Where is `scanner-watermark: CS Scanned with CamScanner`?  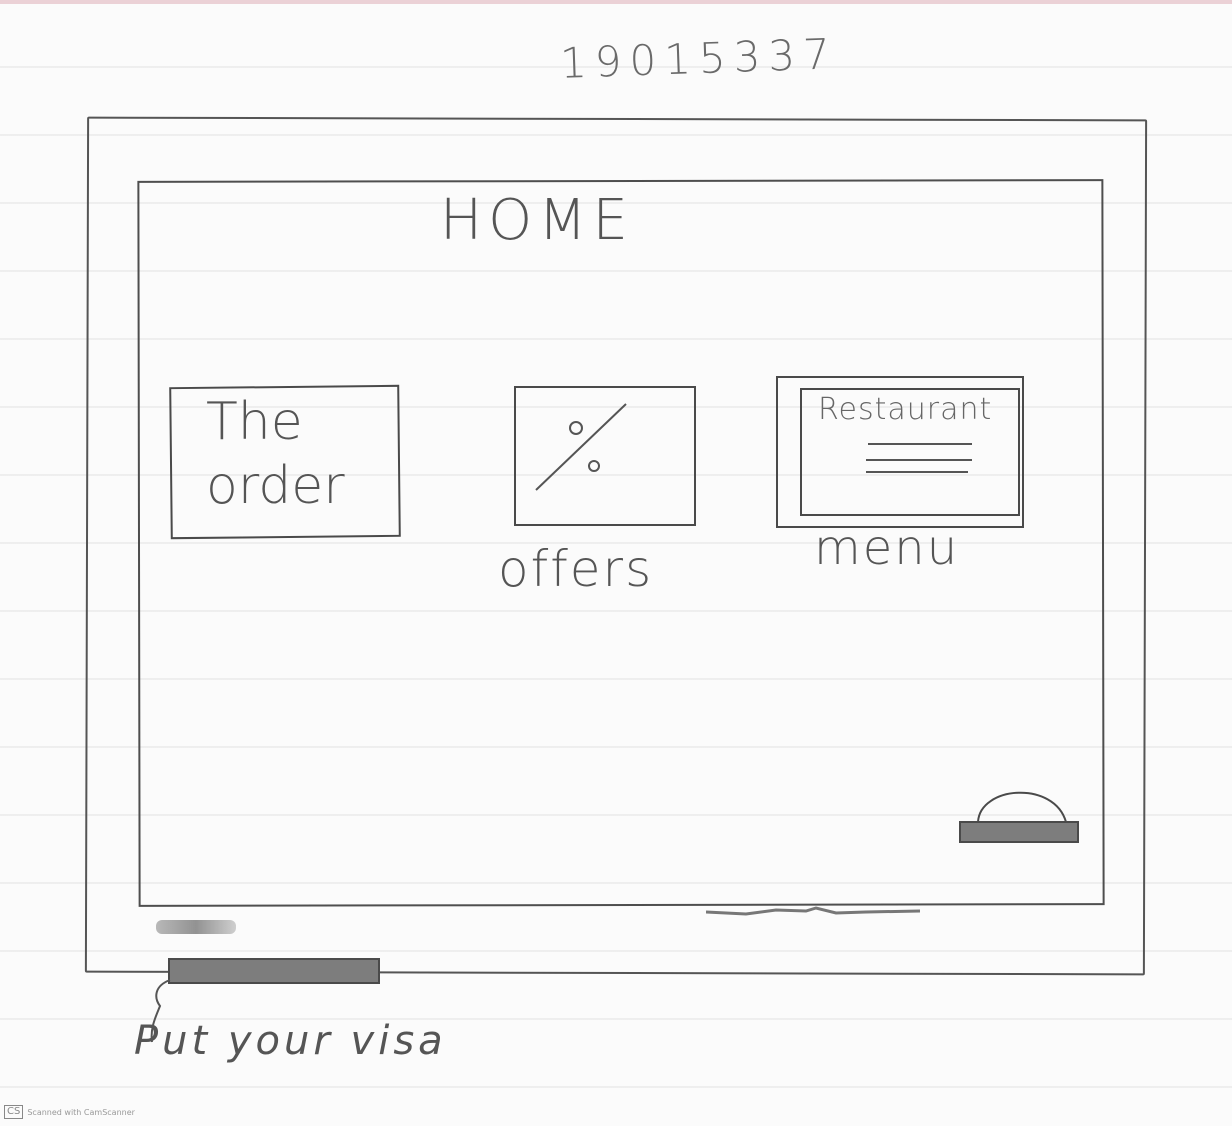
scanner-watermark: CS Scanned with CamScanner is located at coordinates (69, 1112).